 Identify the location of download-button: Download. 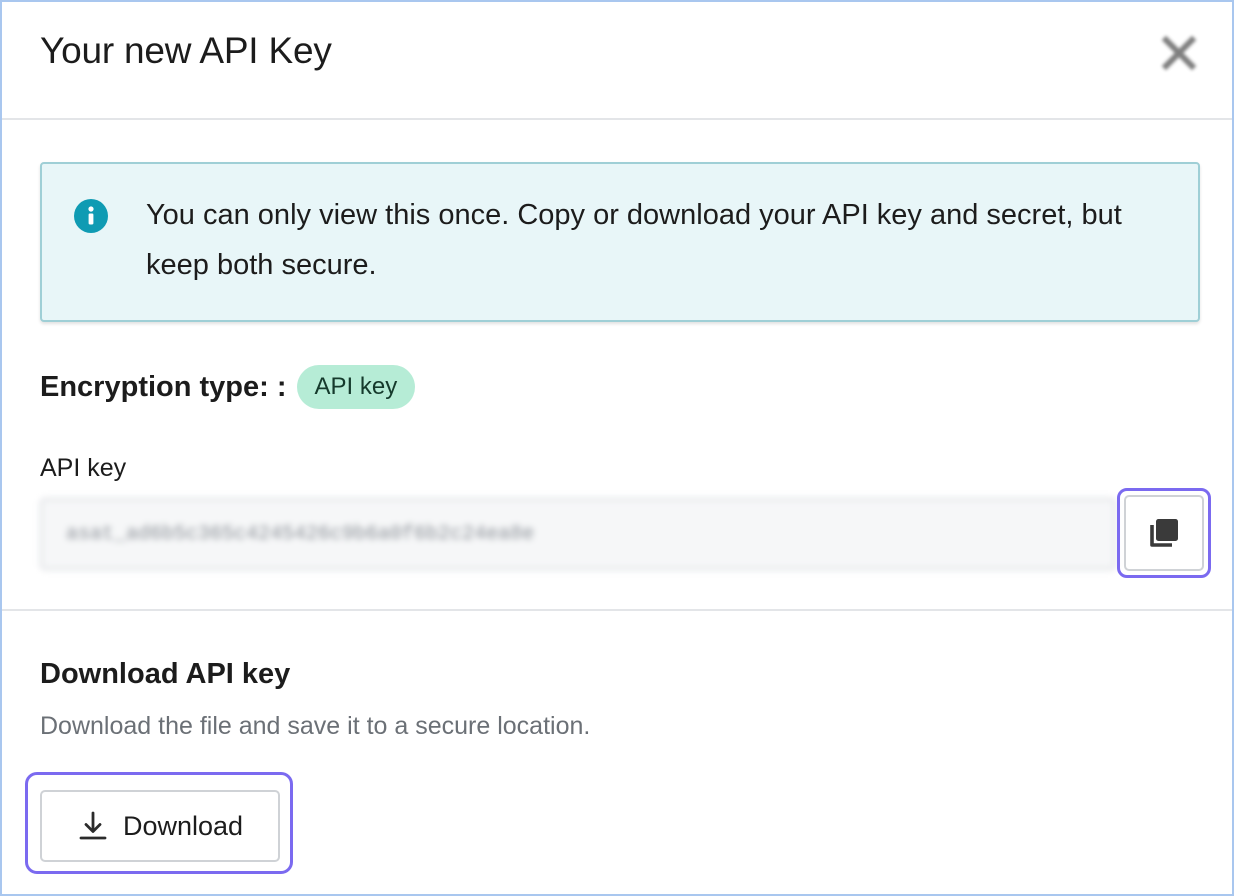
(160, 826).